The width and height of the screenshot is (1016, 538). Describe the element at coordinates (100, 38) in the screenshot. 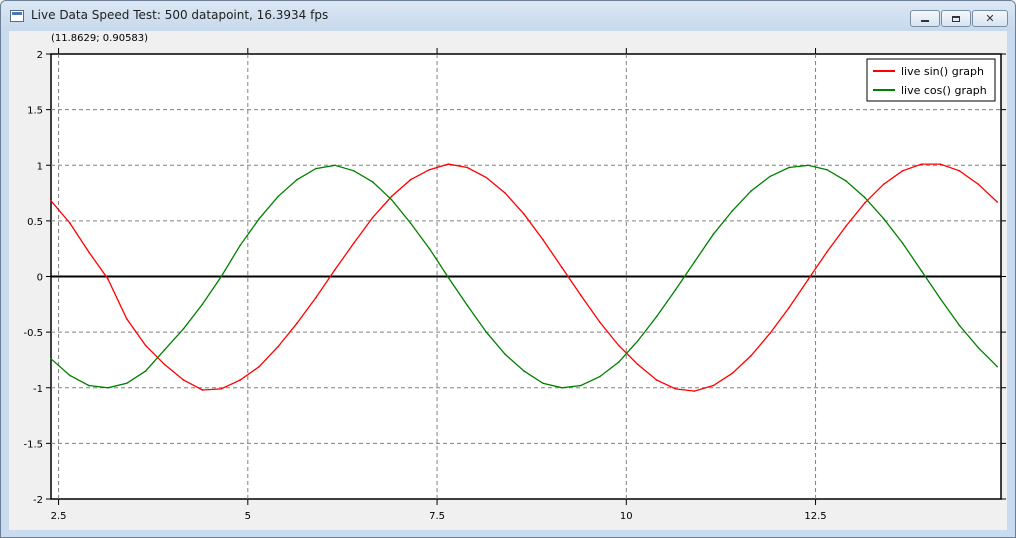

I see `cursor-coordinate-readout: (11.8629; 0.90583)` at that location.